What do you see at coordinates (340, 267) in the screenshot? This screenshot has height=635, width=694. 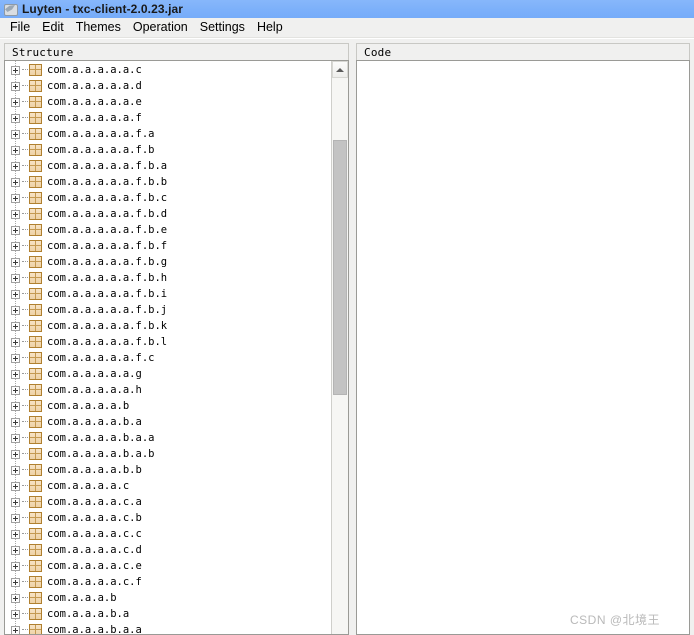 I see `scrollbar-thumb` at bounding box center [340, 267].